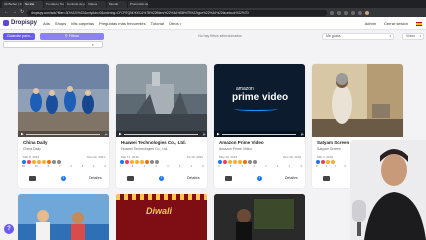 The height and width of the screenshot is (240, 426). I want to click on reaction-counts: 7 6 1 2 4 3 1 0, so click(162, 166).